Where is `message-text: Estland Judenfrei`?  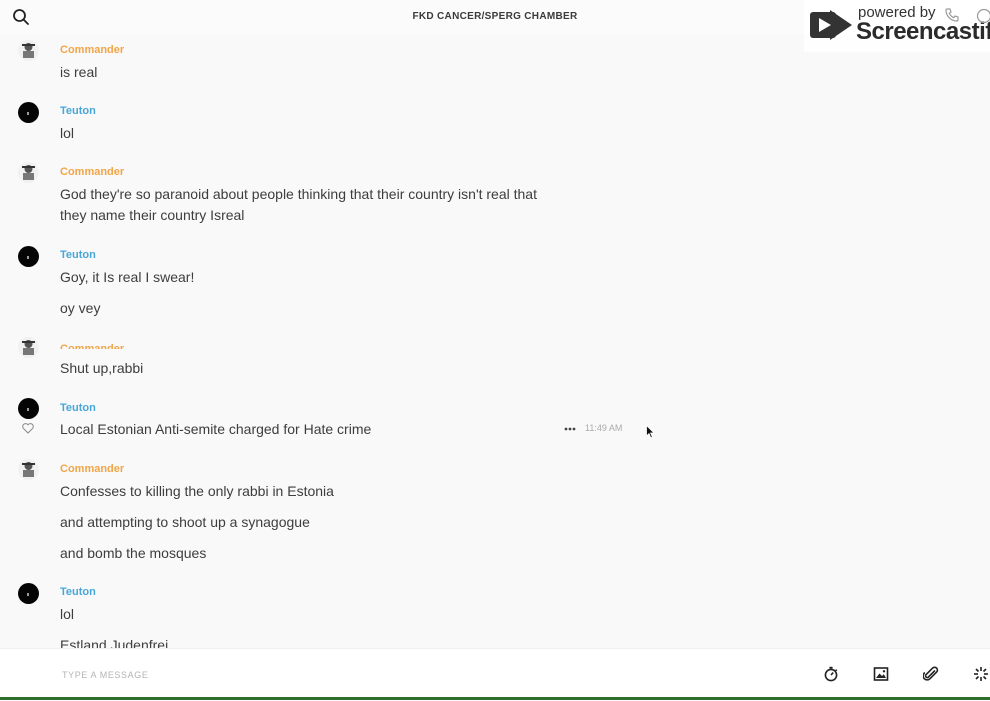 message-text: Estland Judenfrei is located at coordinates (114, 642).